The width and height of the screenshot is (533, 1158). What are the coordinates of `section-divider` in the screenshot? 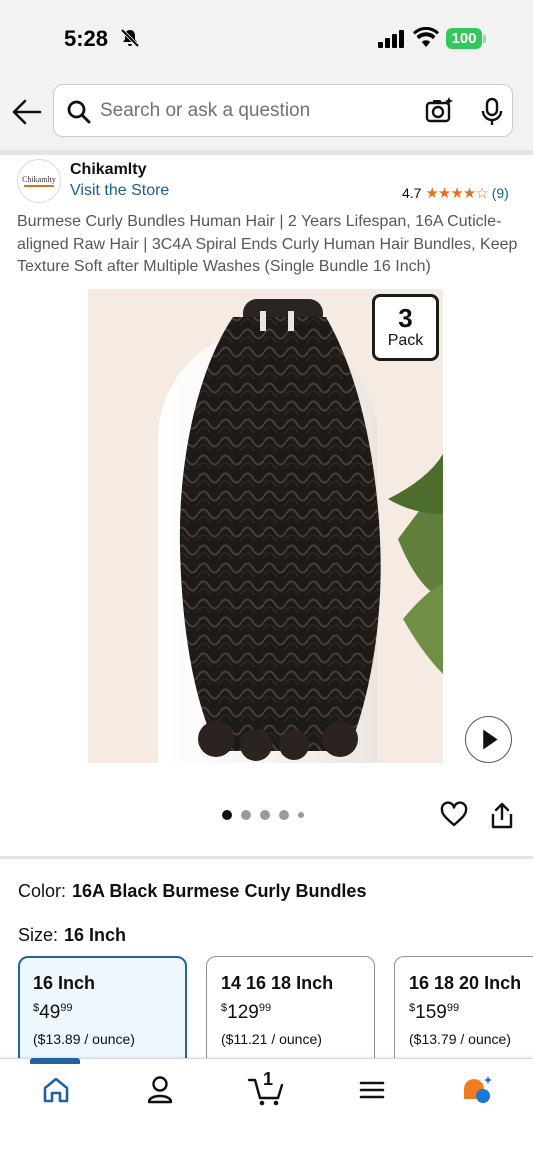 It's located at (266, 857).